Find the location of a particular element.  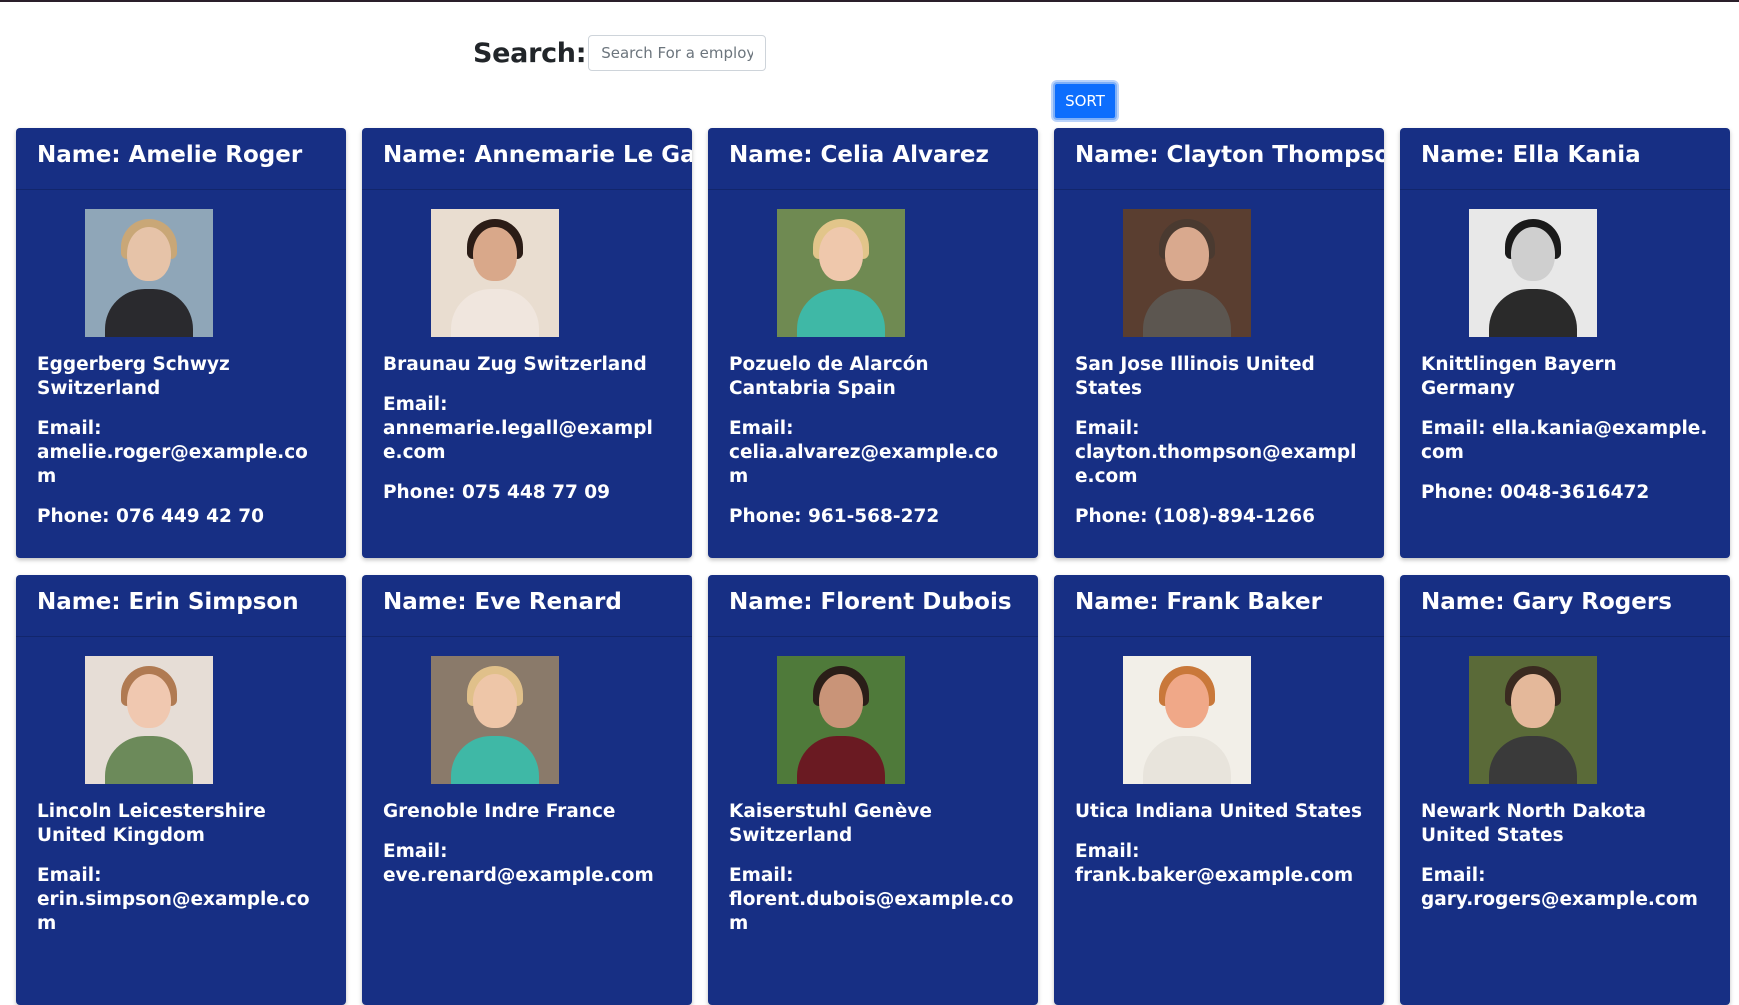

employee-location: Grenoble Indre France is located at coordinates (499, 811).